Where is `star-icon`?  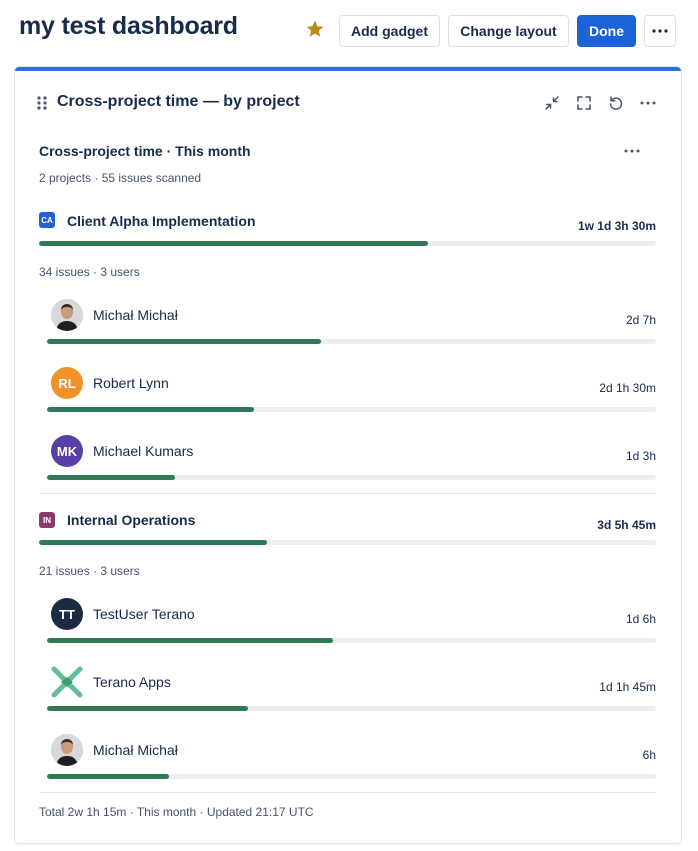
star-icon is located at coordinates (315, 29).